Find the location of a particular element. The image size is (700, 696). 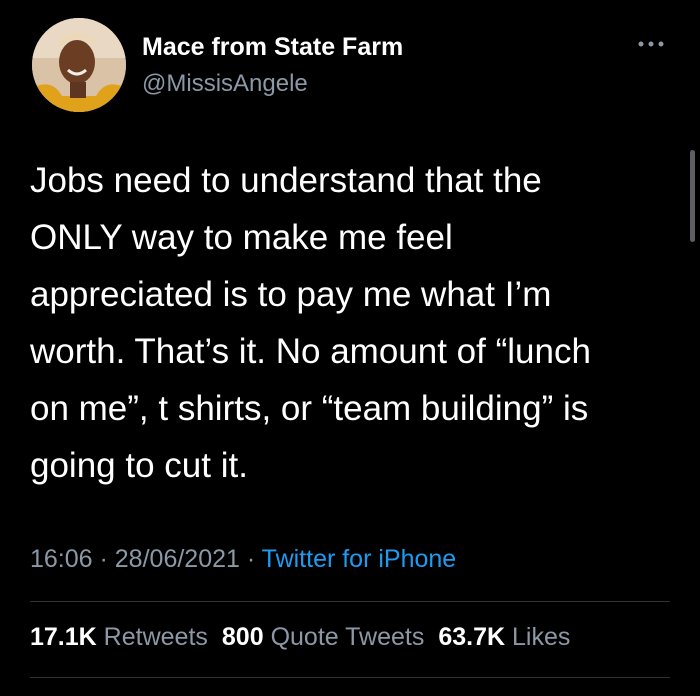

retweets-stat: 17.1K Retweets is located at coordinates (119, 637).